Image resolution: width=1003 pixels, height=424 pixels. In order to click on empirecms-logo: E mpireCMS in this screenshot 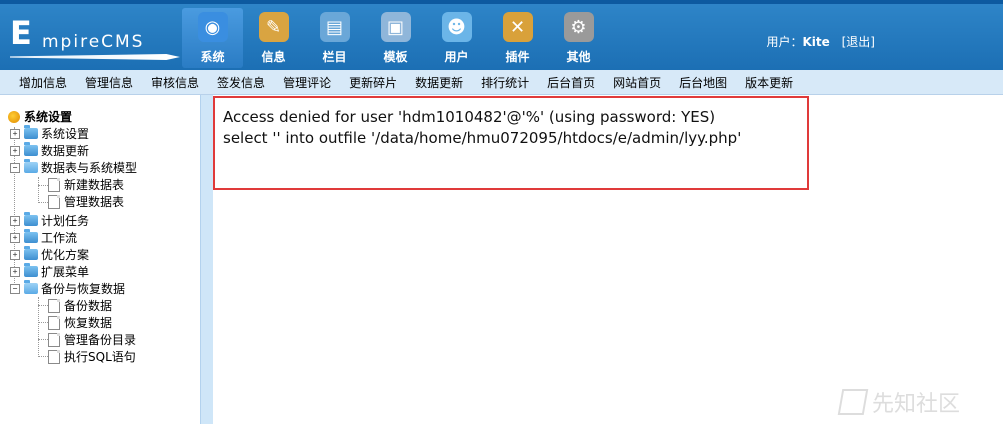, I will do `click(95, 38)`.